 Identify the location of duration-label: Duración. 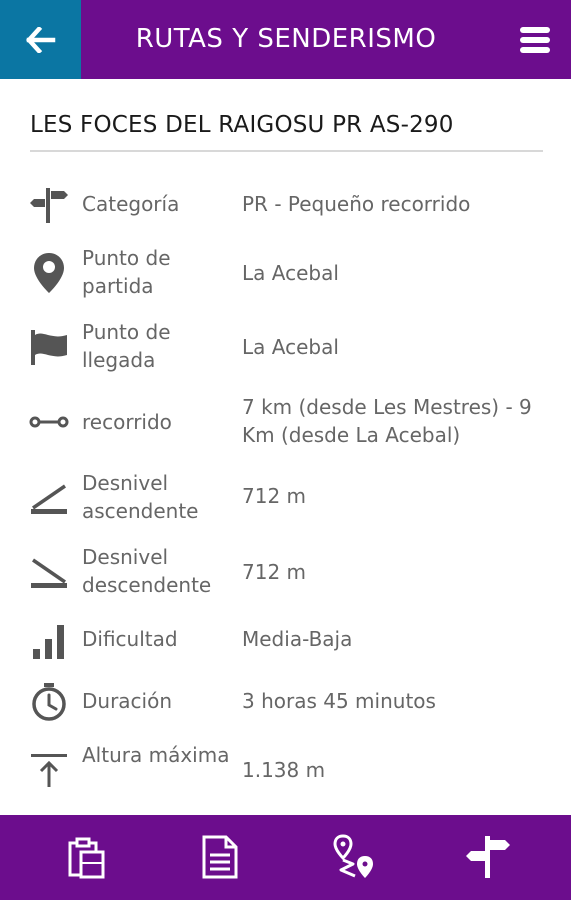
(127, 701).